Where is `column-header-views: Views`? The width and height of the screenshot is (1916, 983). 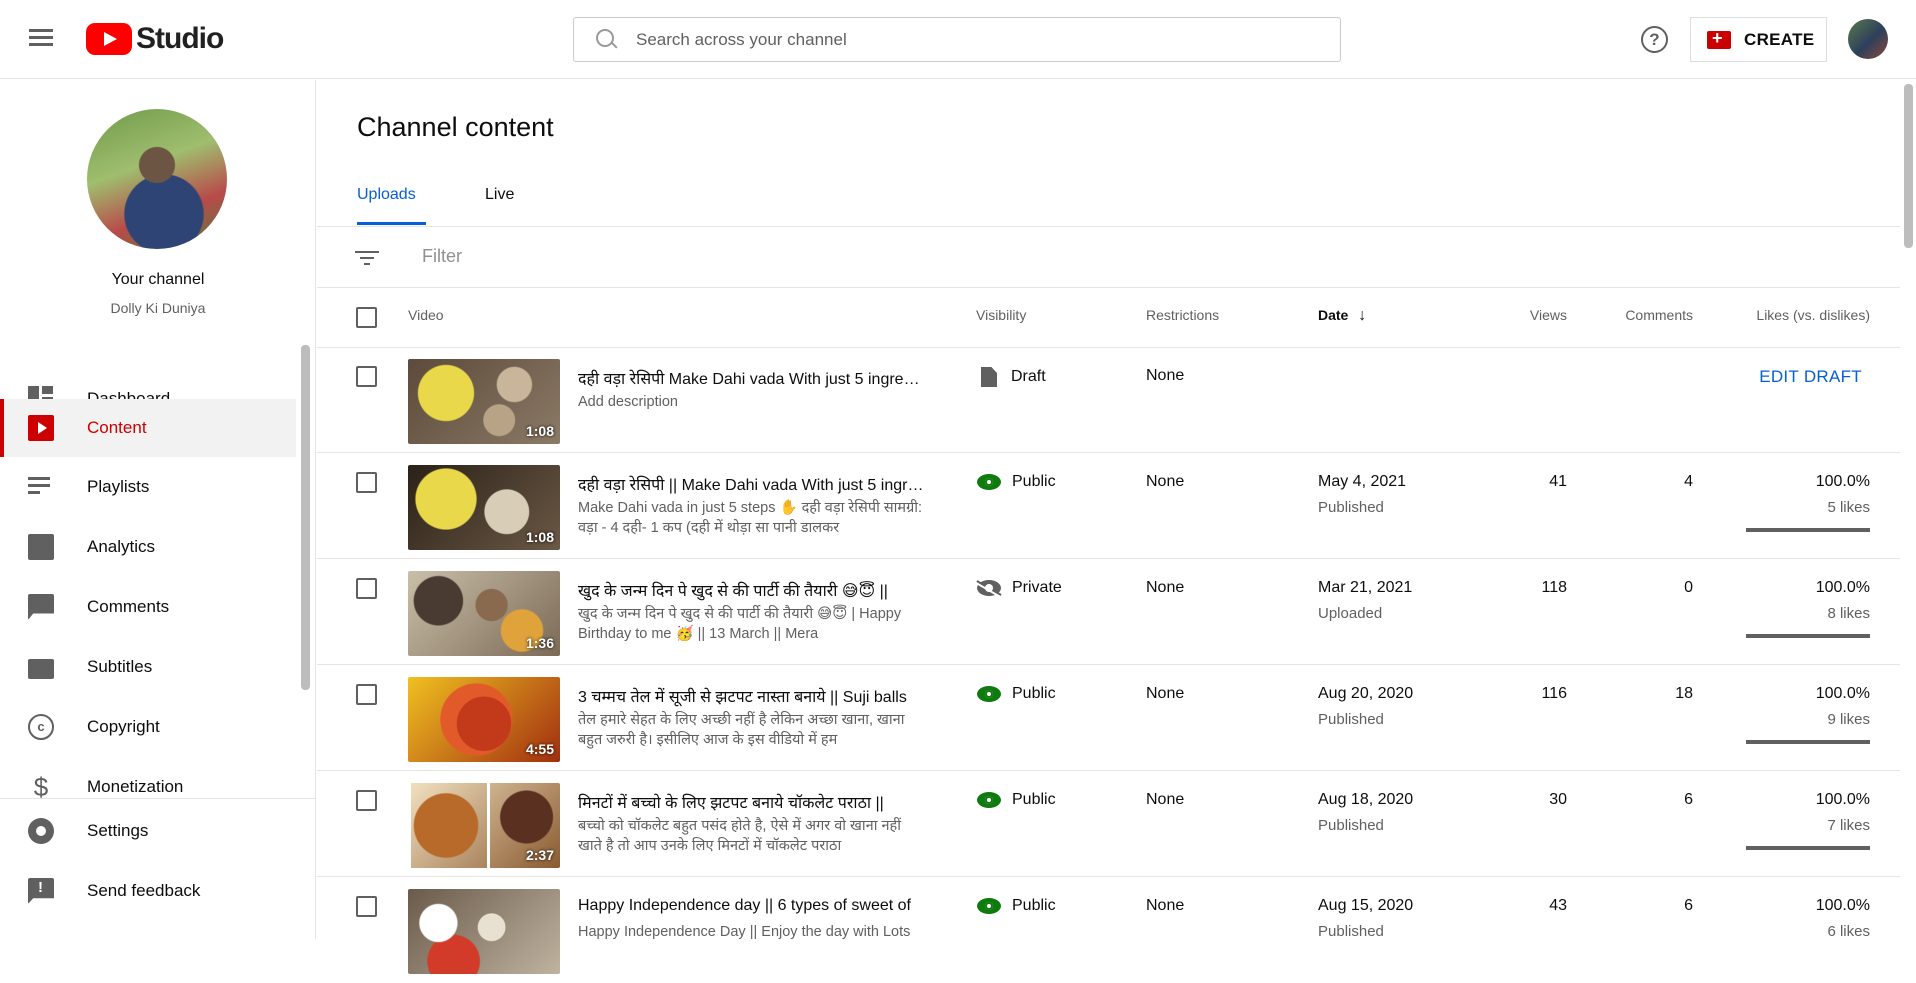
column-header-views: Views is located at coordinates (1517, 315).